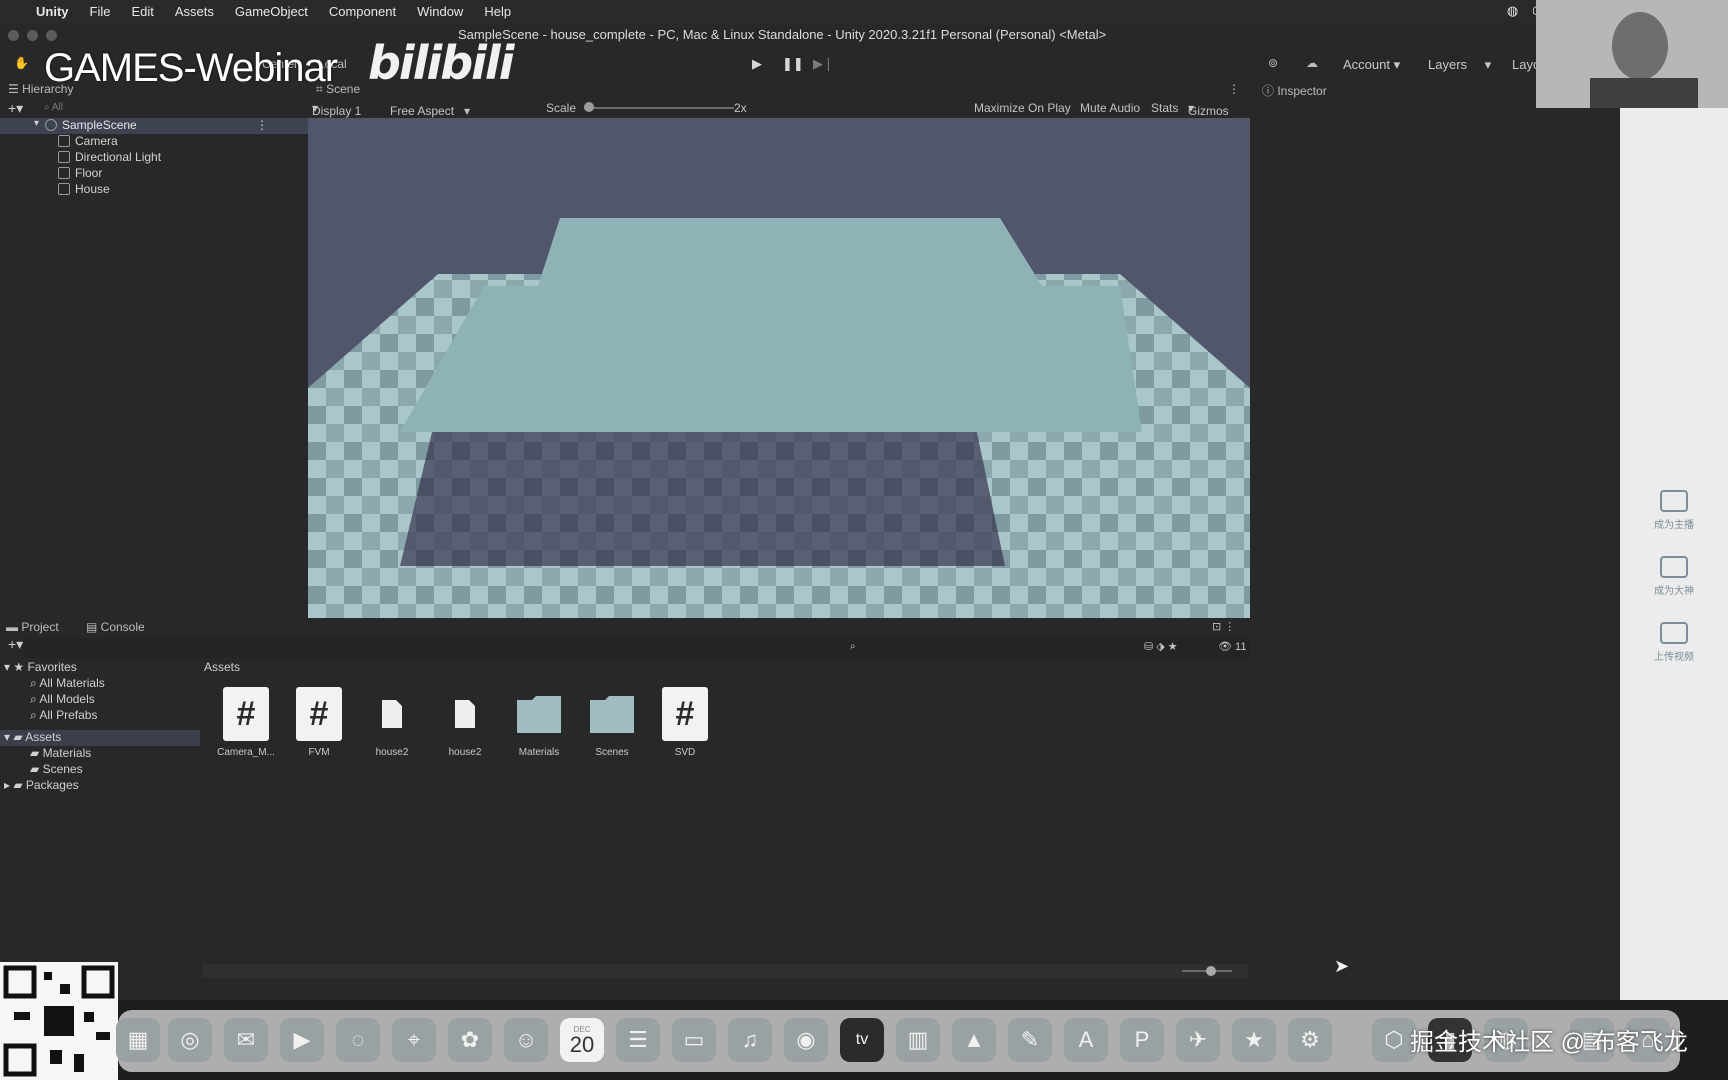 This screenshot has height=1080, width=1728. Describe the element at coordinates (13, 35) in the screenshot. I see `close-window-button` at that location.